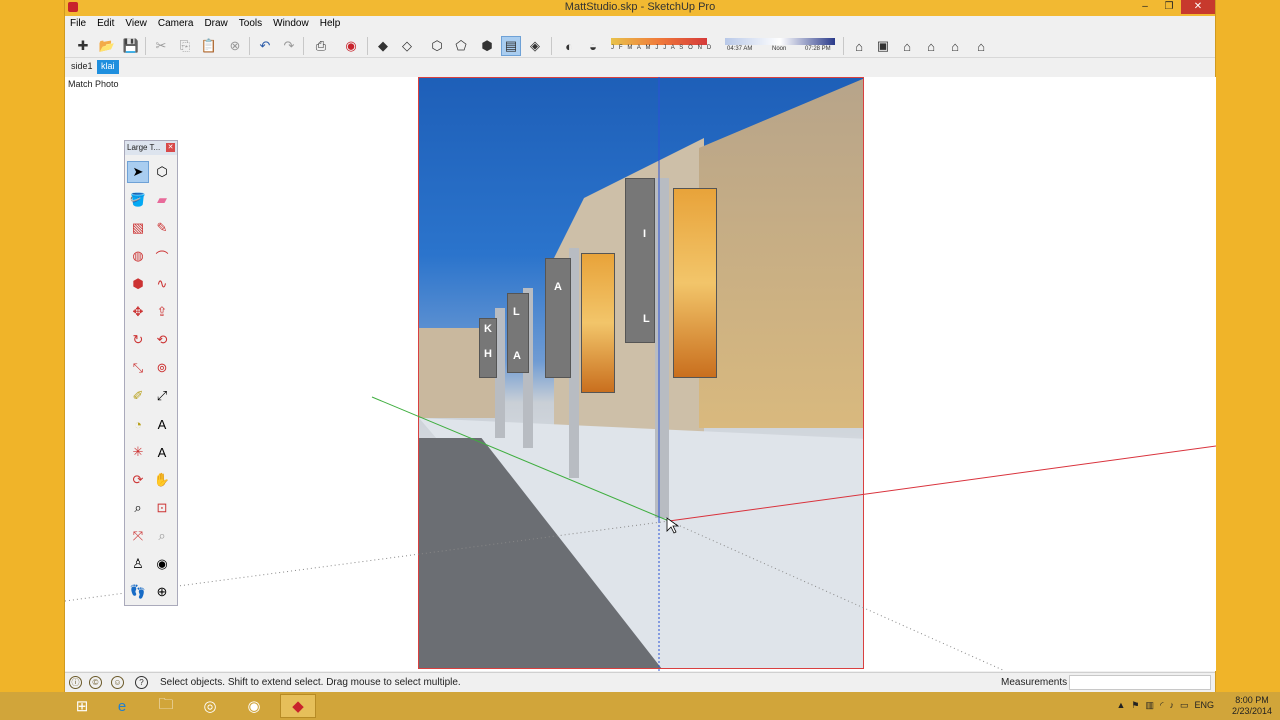 The width and height of the screenshot is (1280, 720). Describe the element at coordinates (138, 284) in the screenshot. I see `polygon-icon: ⬢` at that location.